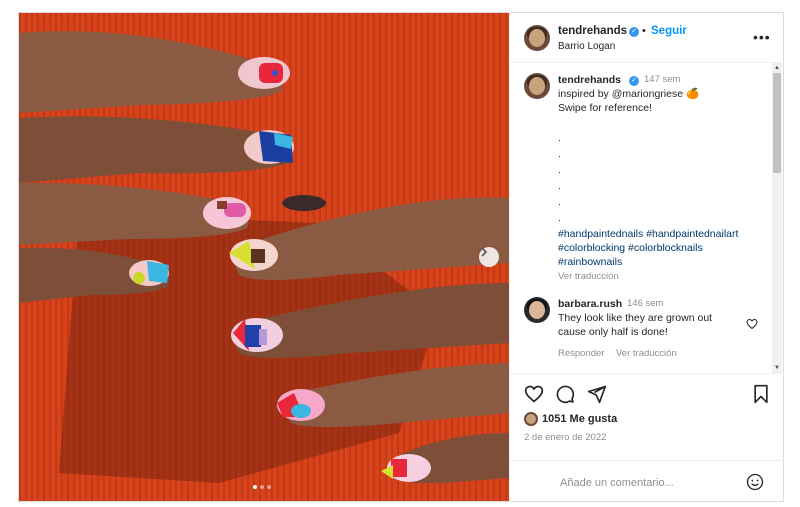 Image resolution: width=800 pixels, height=507 pixels. Describe the element at coordinates (650, 483) in the screenshot. I see `comment-input` at that location.